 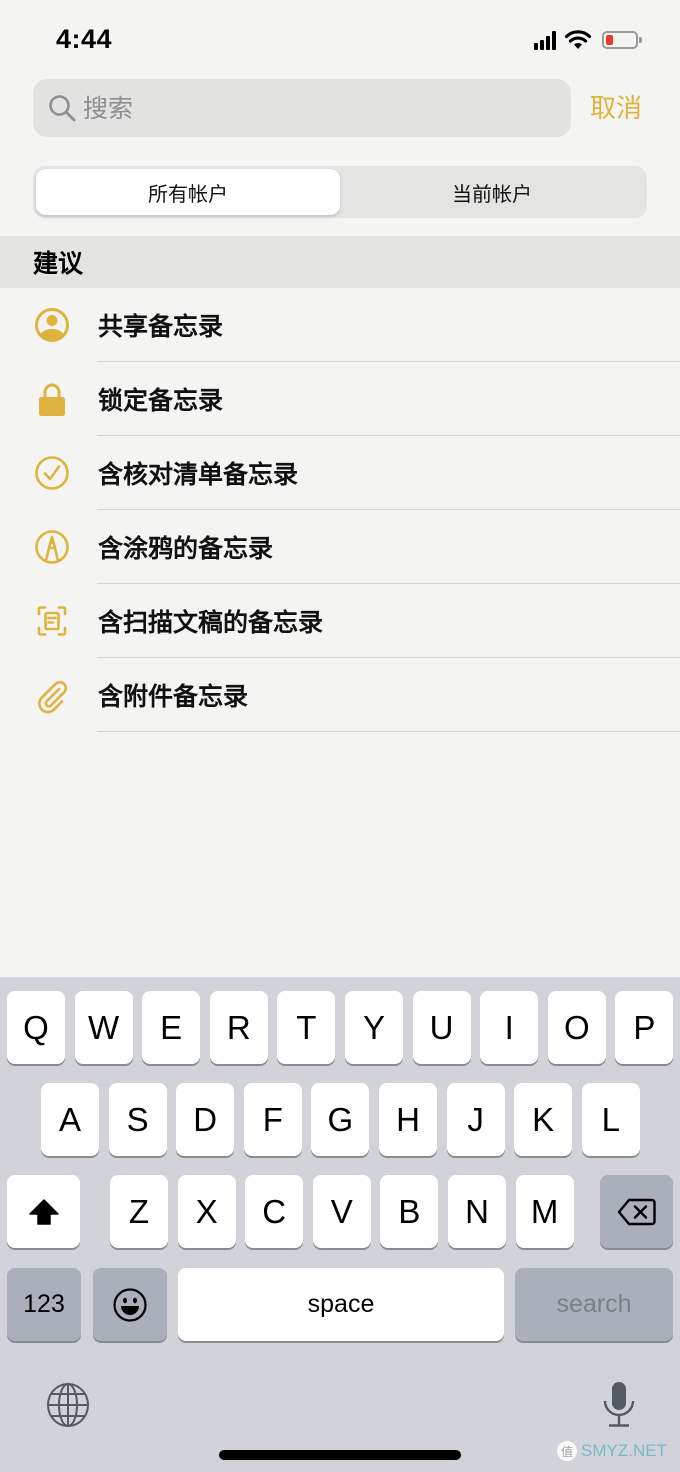 What do you see at coordinates (211, 622) in the screenshot?
I see `suggestion-label: 含扫描文稿的备忘录` at bounding box center [211, 622].